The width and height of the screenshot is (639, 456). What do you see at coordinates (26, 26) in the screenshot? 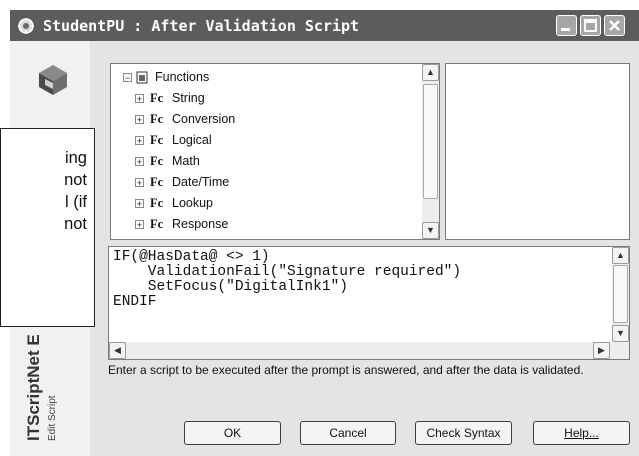
I see `app-gear-icon` at bounding box center [26, 26].